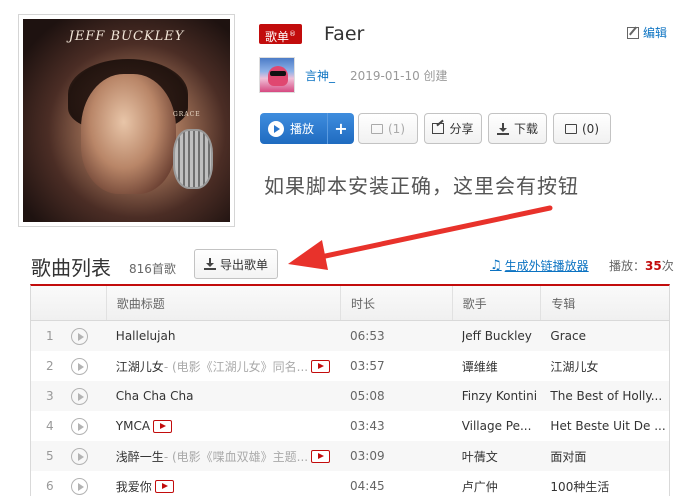 Image resolution: width=696 pixels, height=496 pixels. I want to click on col-index, so click(68, 303).